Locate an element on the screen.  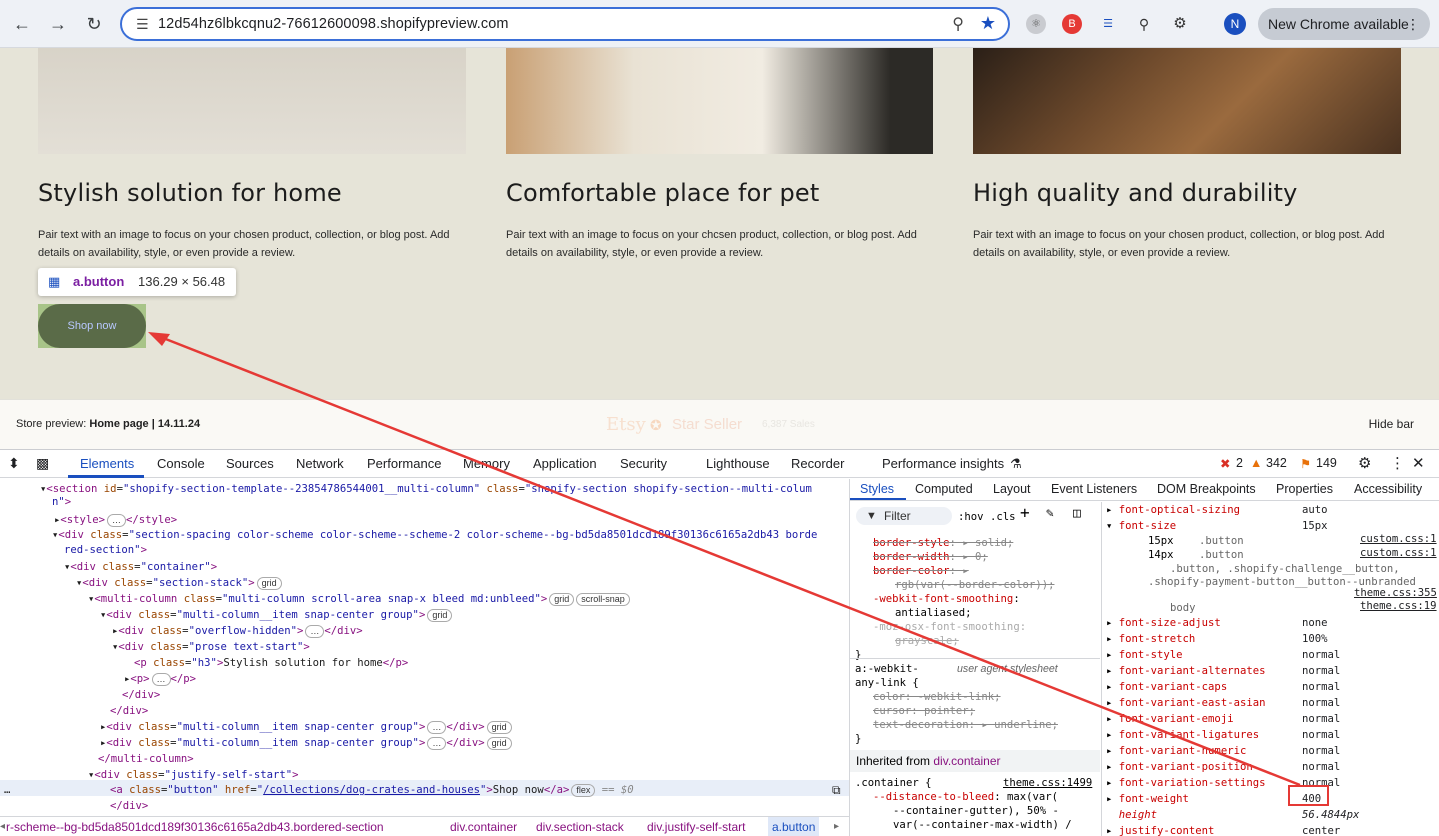
computed-row: ▸ font-weight 400 is located at coordinates (1213, 799).